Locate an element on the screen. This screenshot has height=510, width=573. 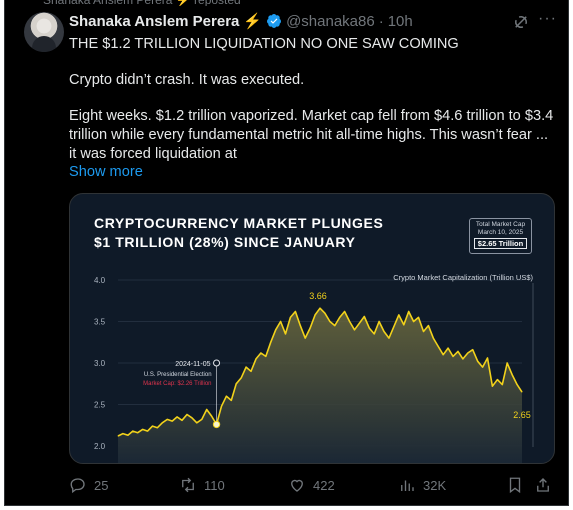
bookmark-icon is located at coordinates (515, 485).